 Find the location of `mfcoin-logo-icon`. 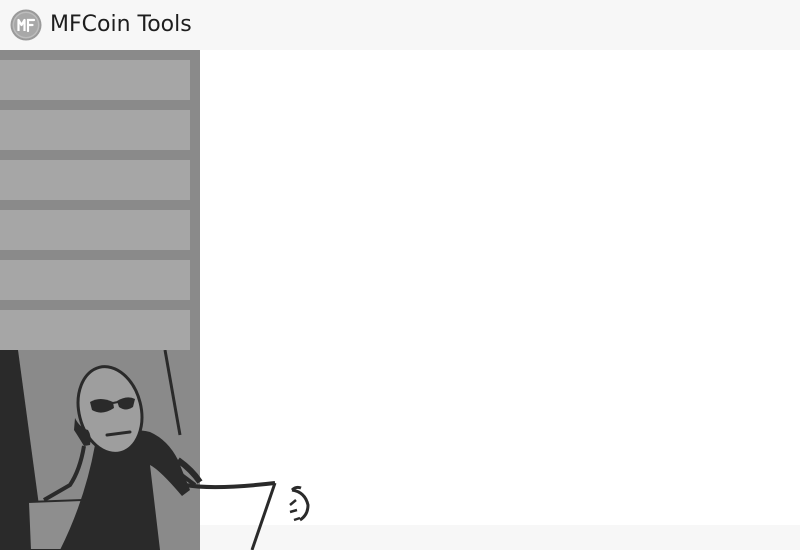

mfcoin-logo-icon is located at coordinates (26, 25).